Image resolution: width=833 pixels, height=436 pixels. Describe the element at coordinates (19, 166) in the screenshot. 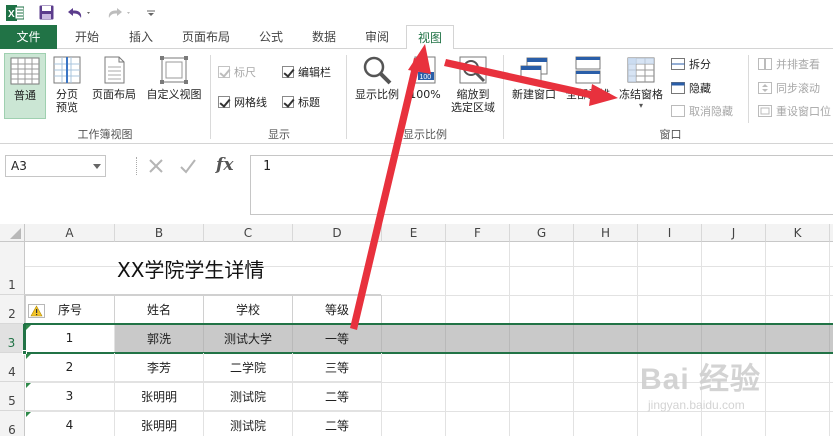

I see `name-box-value: A3` at that location.